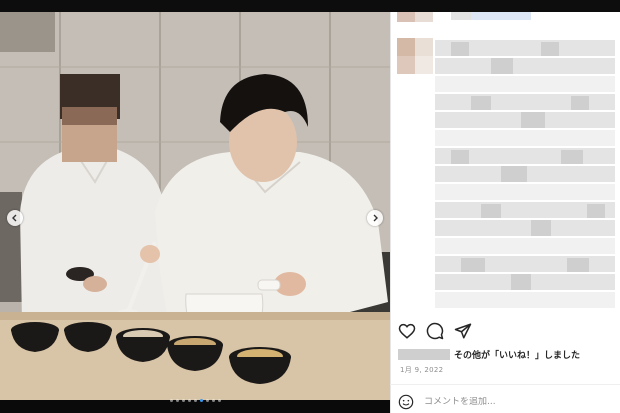 The height and width of the screenshot is (413, 620). Describe the element at coordinates (422, 370) in the screenshot. I see `post-date: 1月 9, 2022` at that location.